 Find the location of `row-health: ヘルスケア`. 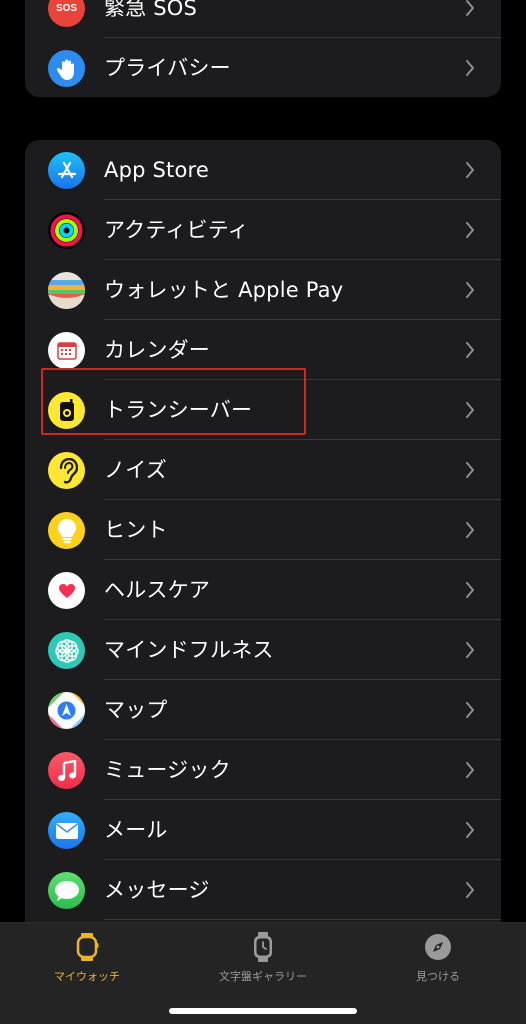

row-health: ヘルスケア is located at coordinates (263, 590).